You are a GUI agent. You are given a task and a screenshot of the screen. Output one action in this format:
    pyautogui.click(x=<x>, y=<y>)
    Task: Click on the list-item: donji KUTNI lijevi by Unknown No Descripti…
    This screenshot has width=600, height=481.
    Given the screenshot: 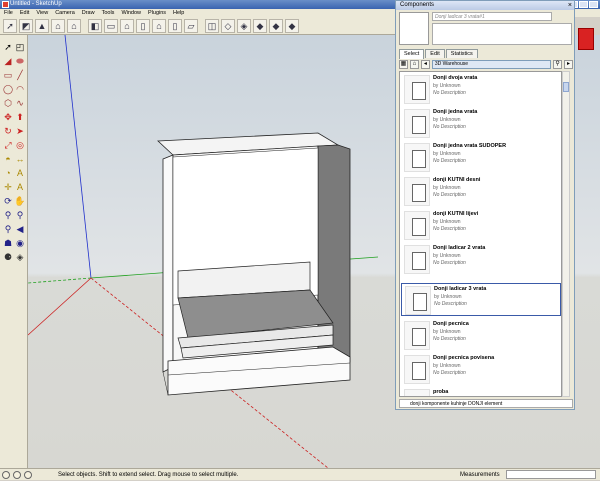 What is the action you would take?
    pyautogui.click(x=481, y=225)
    